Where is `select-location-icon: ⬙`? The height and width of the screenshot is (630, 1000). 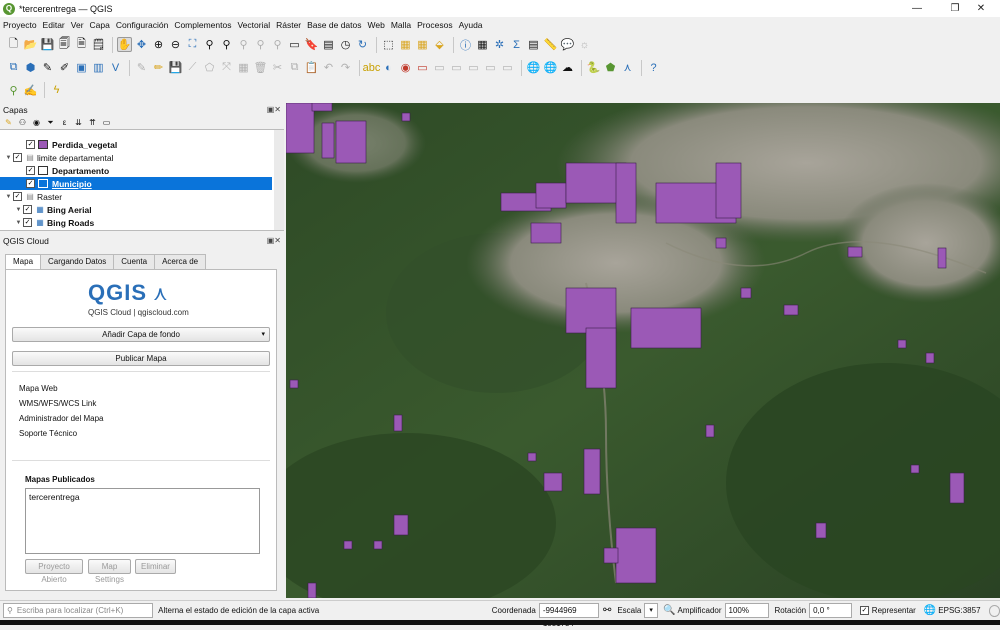
select-location-icon: ⬙ is located at coordinates (439, 44).